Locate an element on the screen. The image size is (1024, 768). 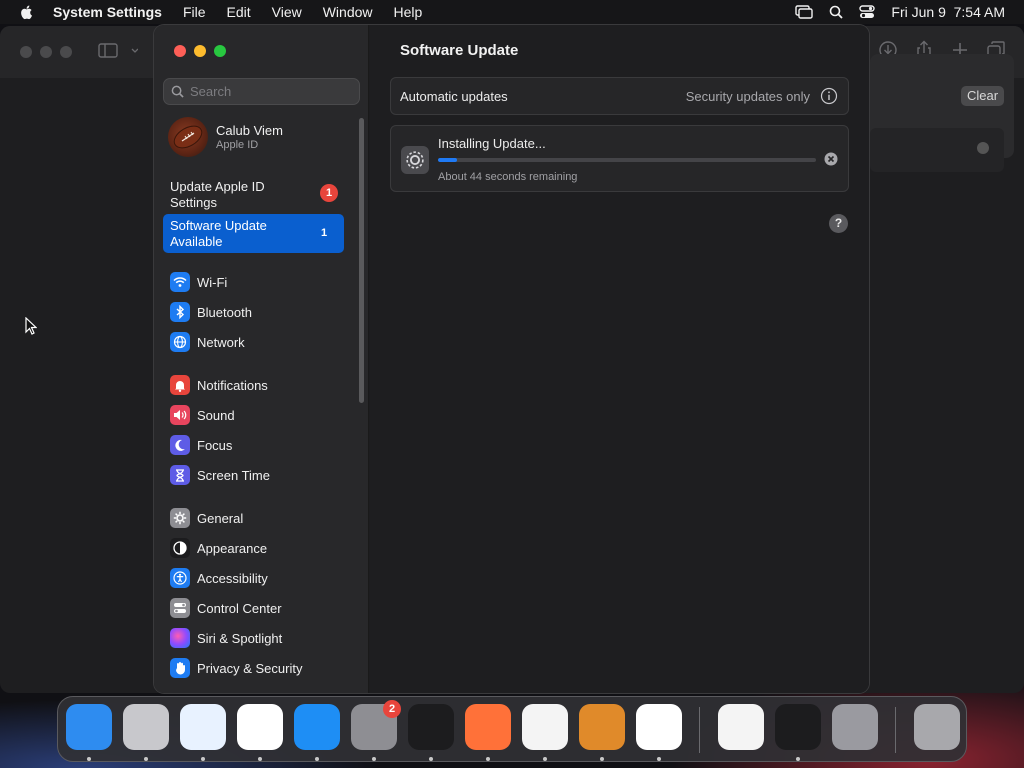
sidebar-item-software-update-available: Software Update Available 1 is located at coordinates (253, 233).